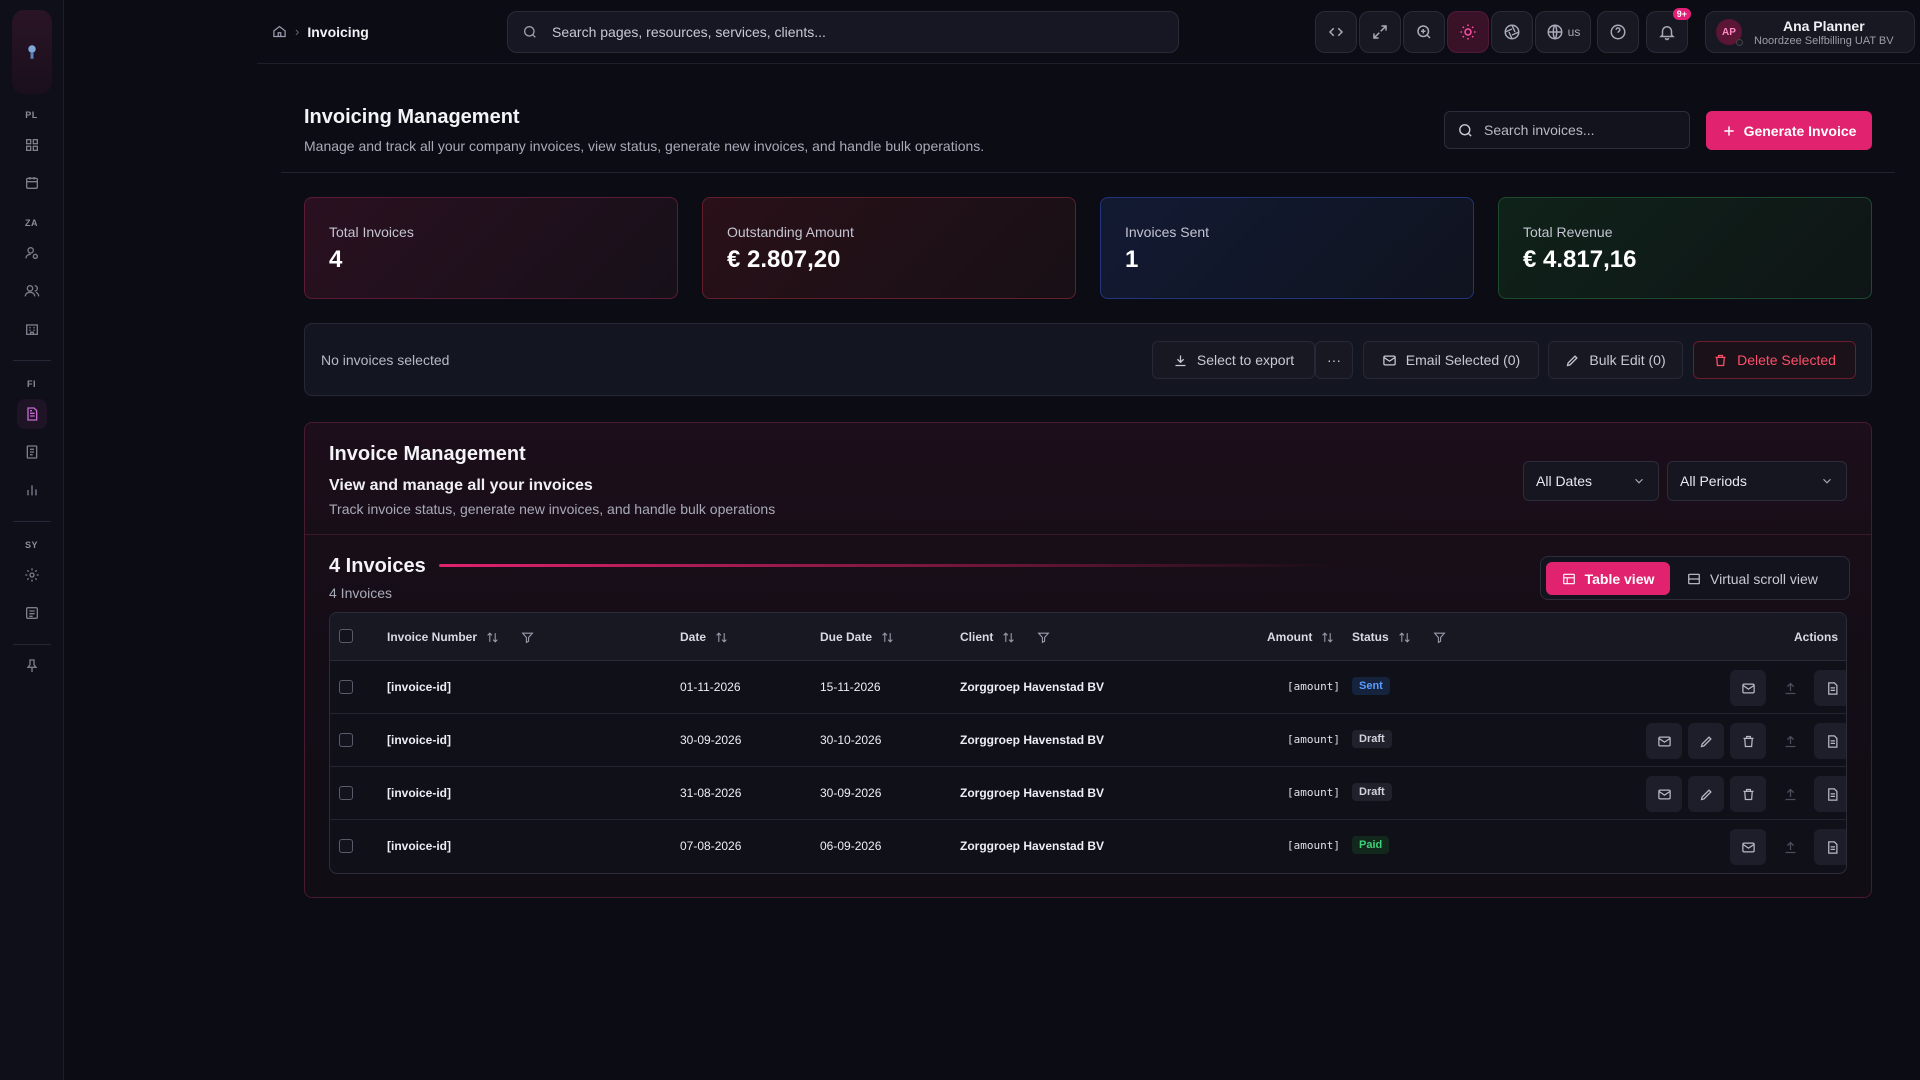  I want to click on breadcrumb: › Invoicing, so click(320, 32).